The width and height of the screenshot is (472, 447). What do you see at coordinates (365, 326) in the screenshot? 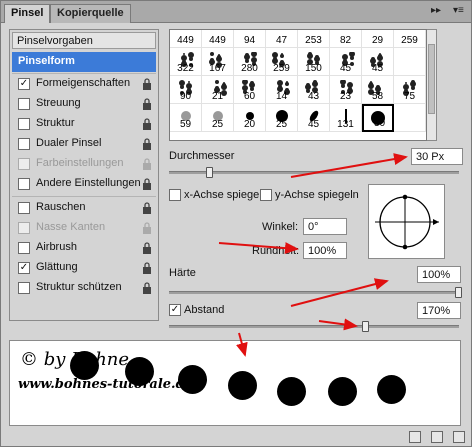
I see `spacing-slider-knob` at bounding box center [365, 326].